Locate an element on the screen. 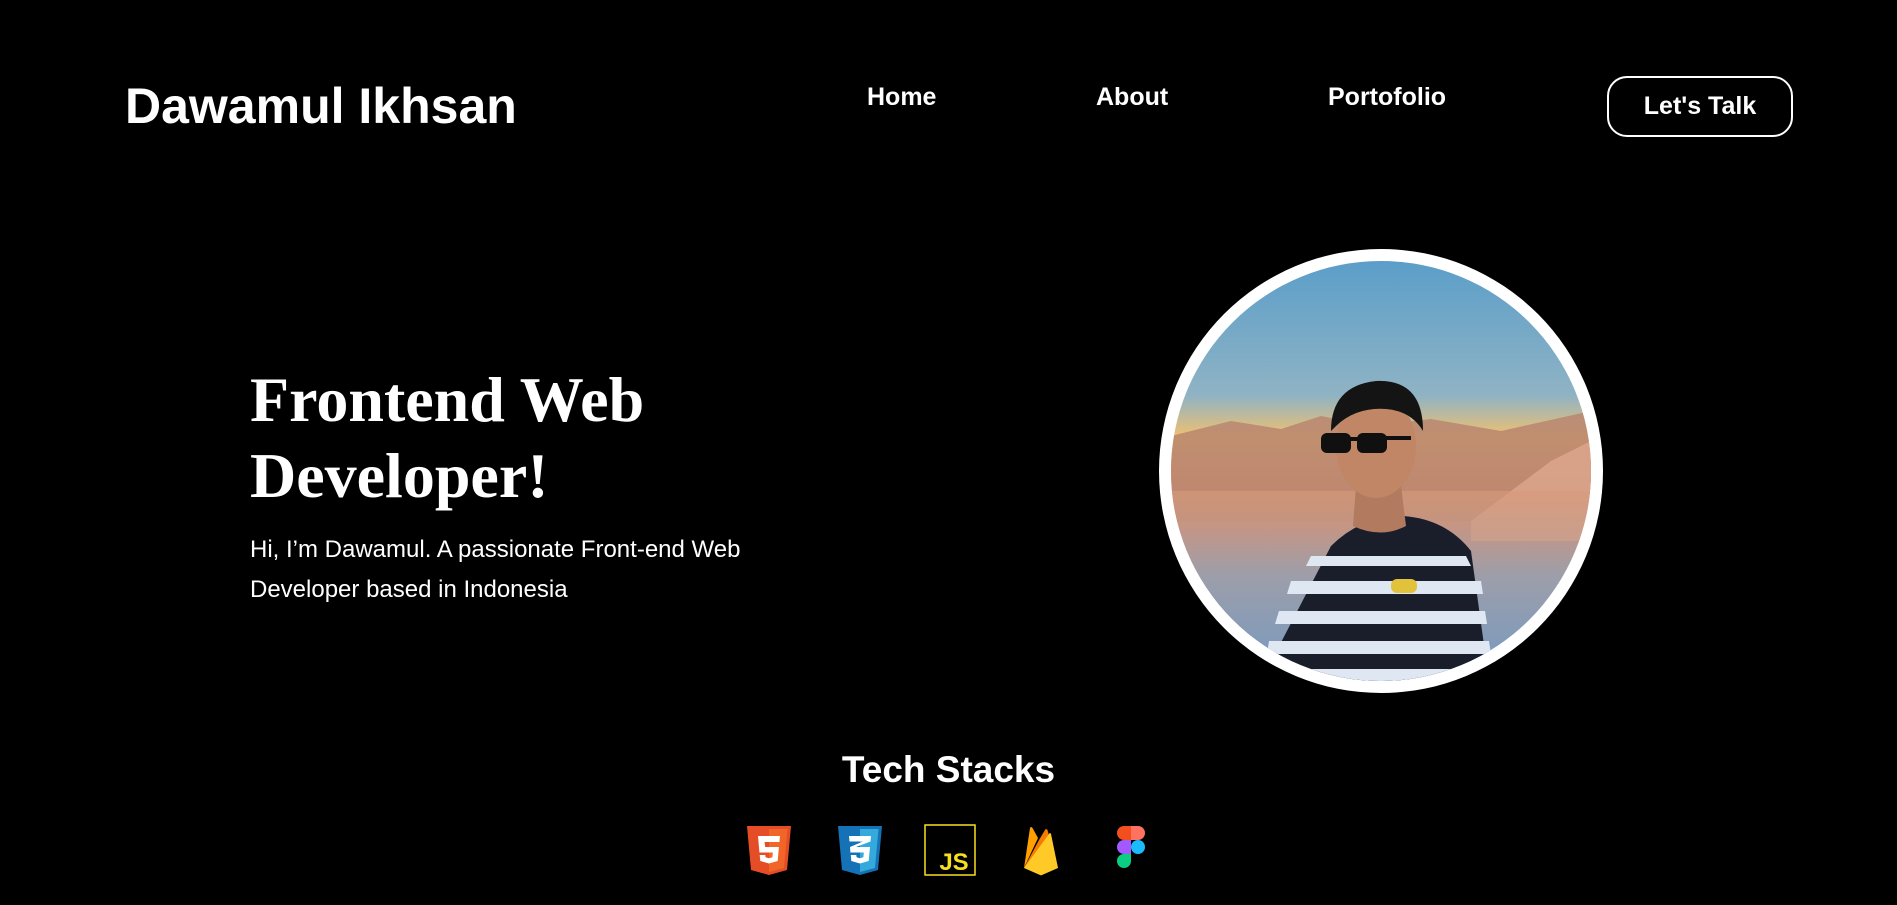  nav-home-link: Home is located at coordinates (901, 97).